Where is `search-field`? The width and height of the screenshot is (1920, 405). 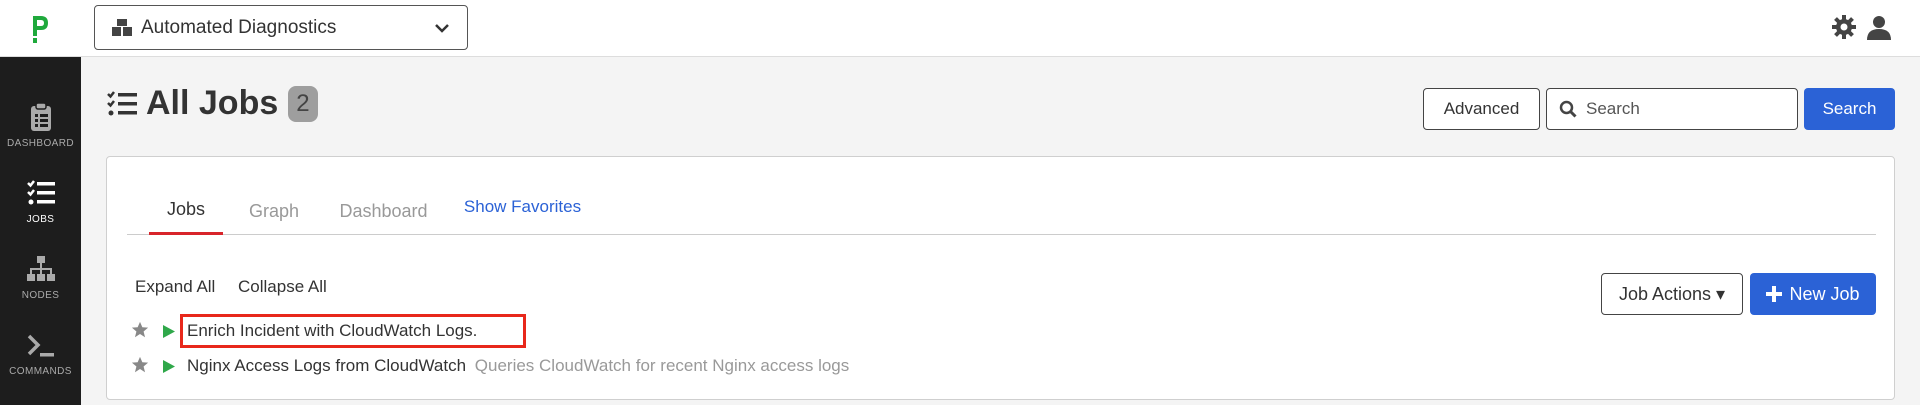 search-field is located at coordinates (1672, 109).